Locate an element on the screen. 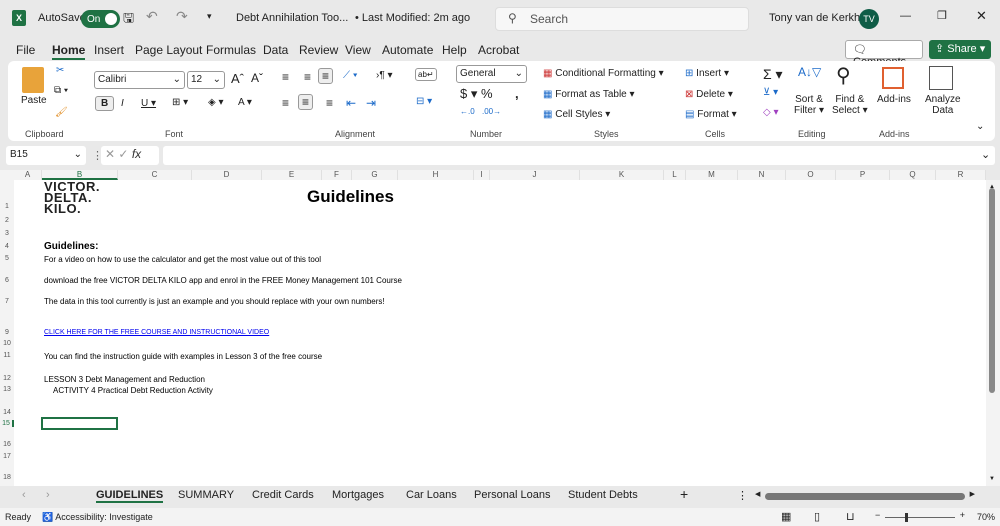 Image resolution: width=1000 pixels, height=526 pixels. cell-styles-button: ▦ Cell Styles ▾ is located at coordinates (576, 114).